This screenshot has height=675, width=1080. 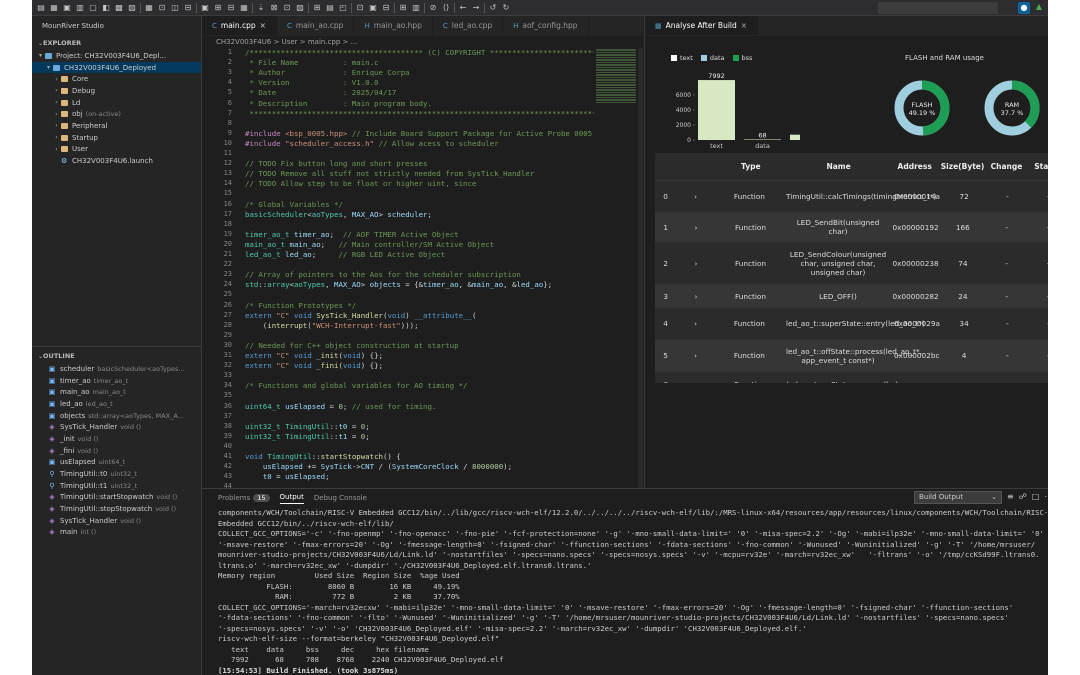 I want to click on lock-icon: ☍, so click(x=1023, y=496).